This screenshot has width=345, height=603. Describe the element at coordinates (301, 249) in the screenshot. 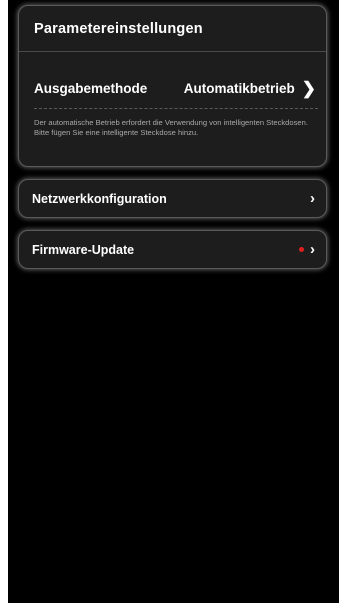

I see `update-indicator-icon` at that location.